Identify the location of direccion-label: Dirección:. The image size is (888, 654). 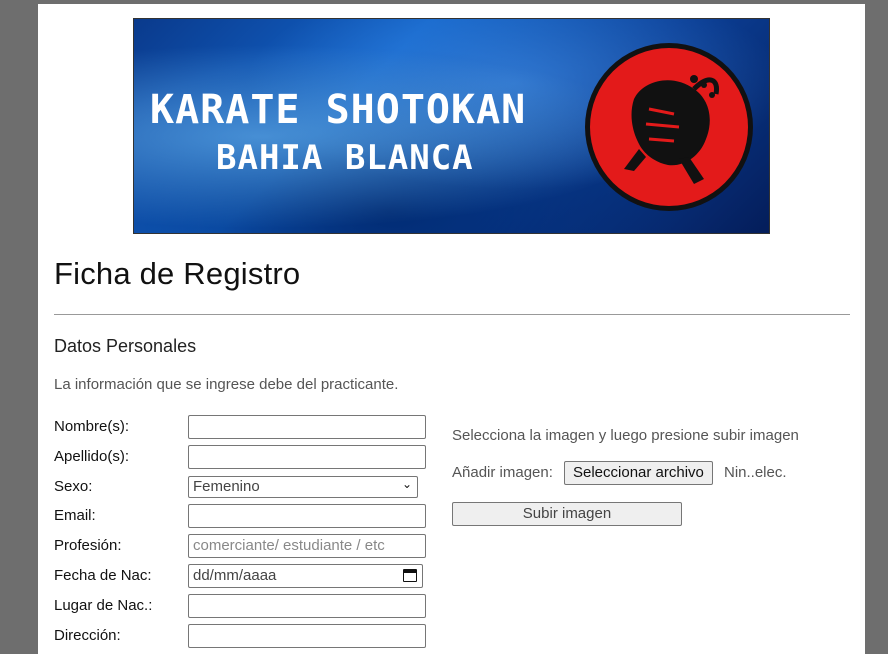
(87, 635).